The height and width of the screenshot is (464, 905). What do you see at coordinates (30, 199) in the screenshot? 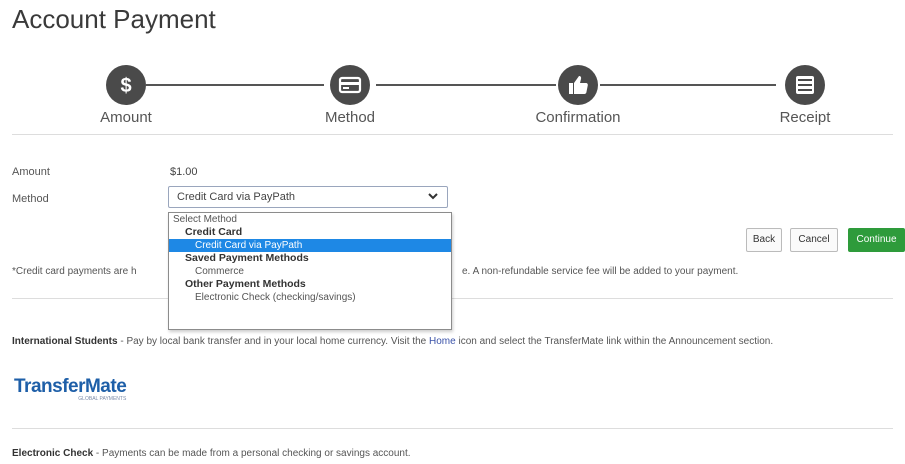
I see `method-label: Method` at bounding box center [30, 199].